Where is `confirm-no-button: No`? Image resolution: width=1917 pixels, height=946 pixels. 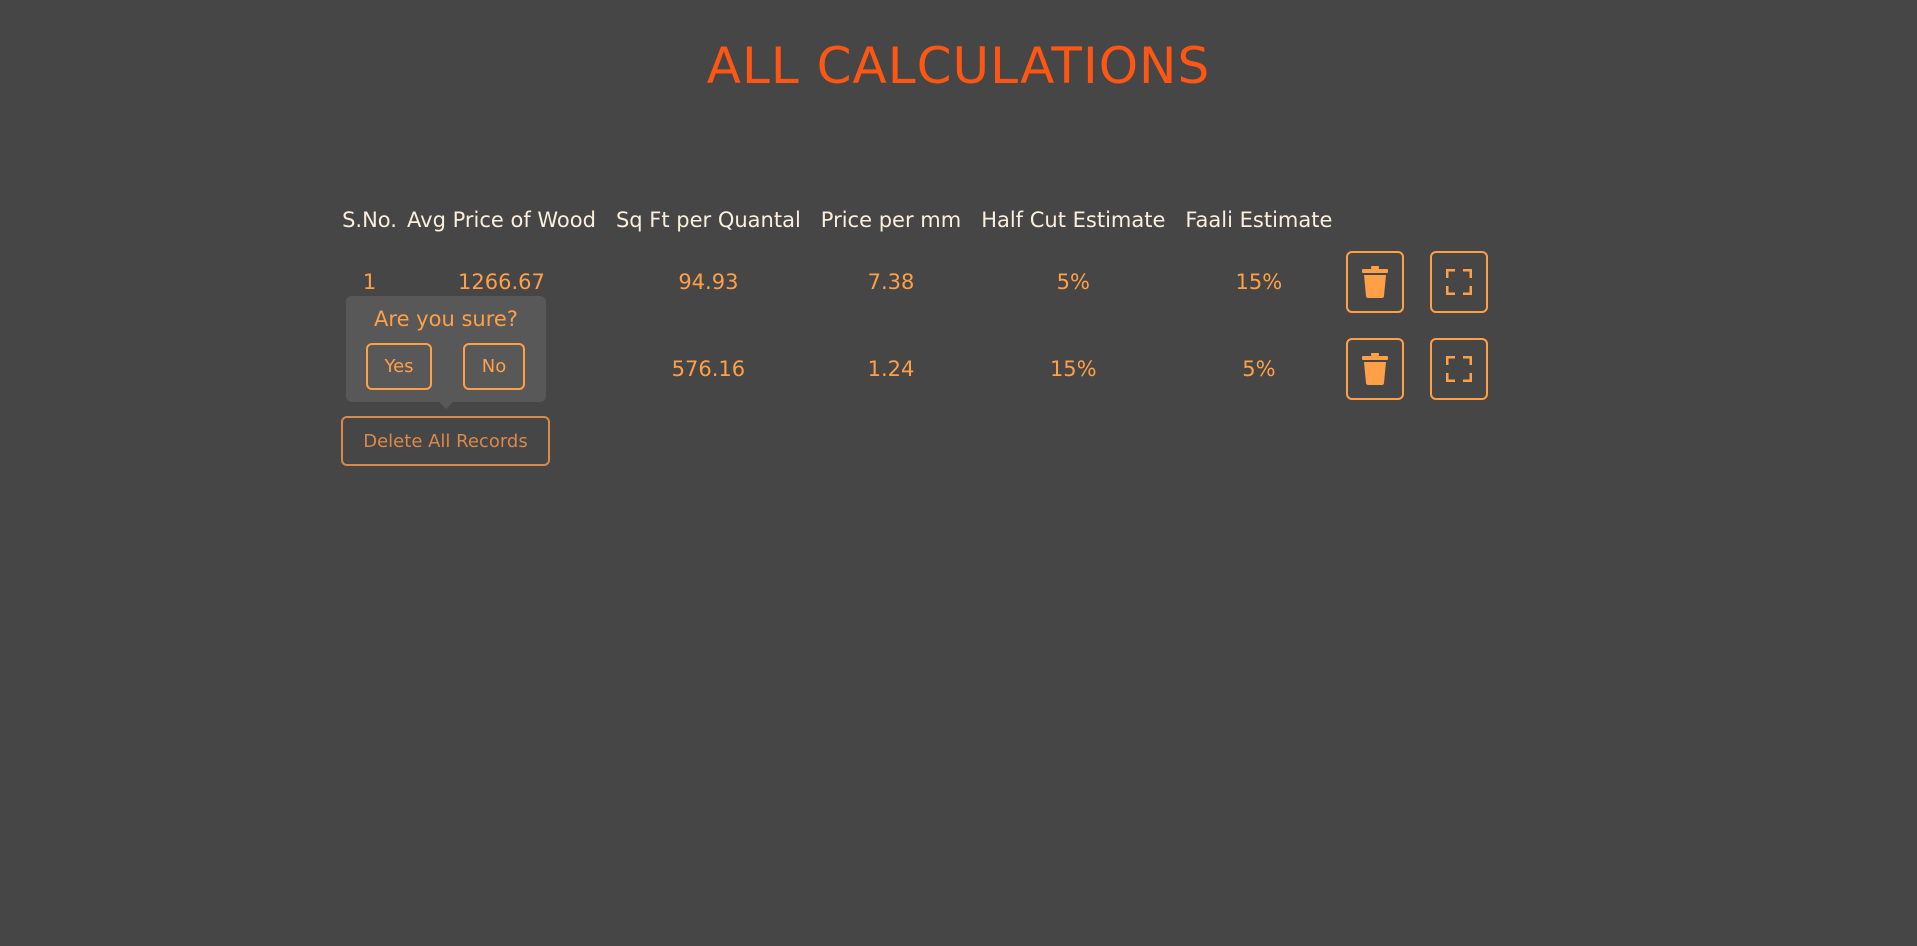
confirm-no-button: No is located at coordinates (494, 366).